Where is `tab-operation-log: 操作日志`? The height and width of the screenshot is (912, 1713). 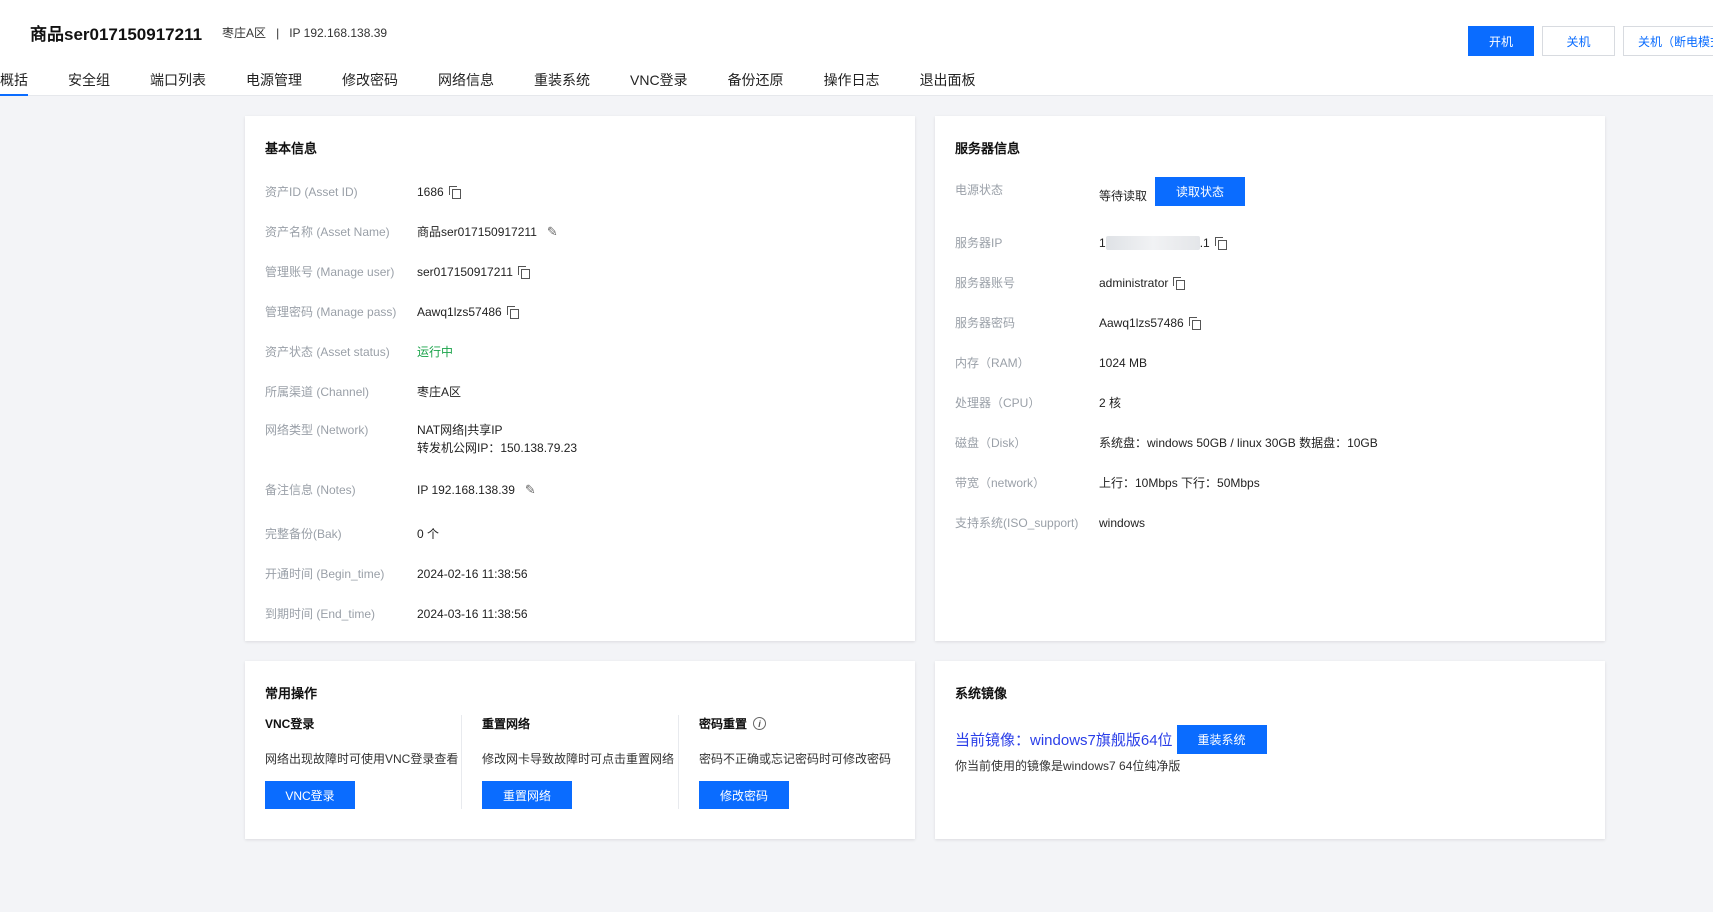
tab-operation-log: 操作日志 is located at coordinates (852, 83).